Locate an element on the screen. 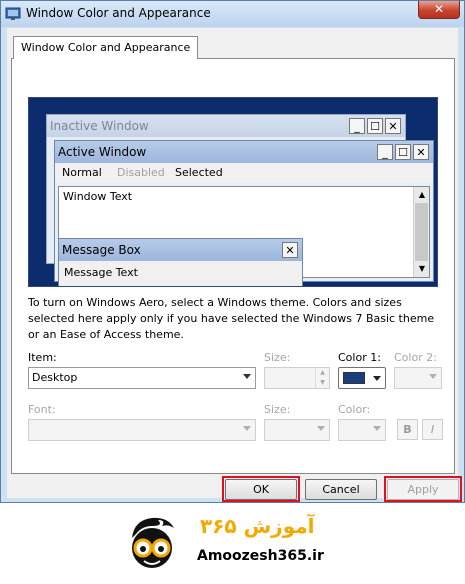 The height and width of the screenshot is (584, 465). brand-persian-name: آموزش ۳۶۵ is located at coordinates (257, 526).